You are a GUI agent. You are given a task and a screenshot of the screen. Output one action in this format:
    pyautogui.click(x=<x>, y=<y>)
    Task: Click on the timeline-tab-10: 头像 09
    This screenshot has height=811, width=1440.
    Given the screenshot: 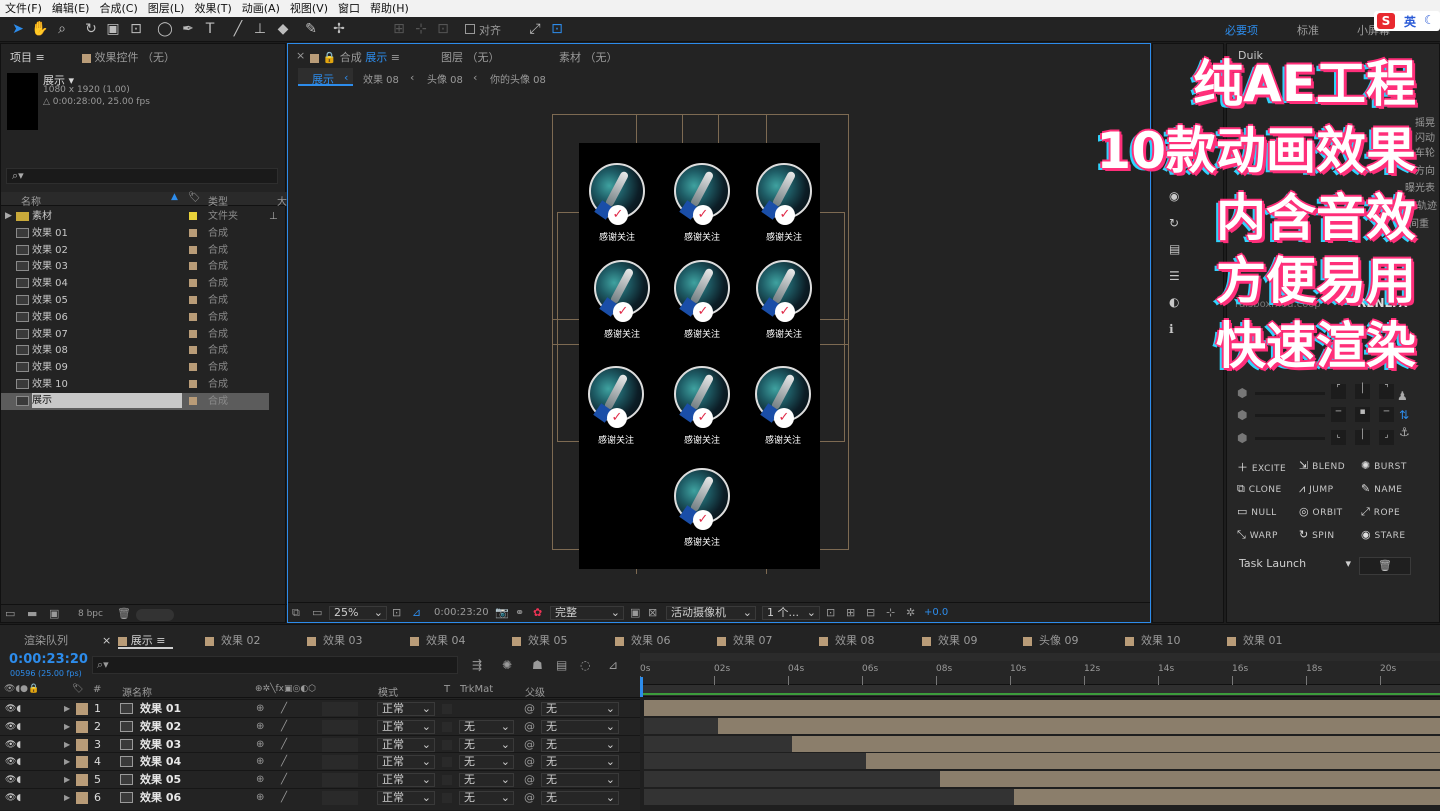 What is the action you would take?
    pyautogui.click(x=1051, y=640)
    